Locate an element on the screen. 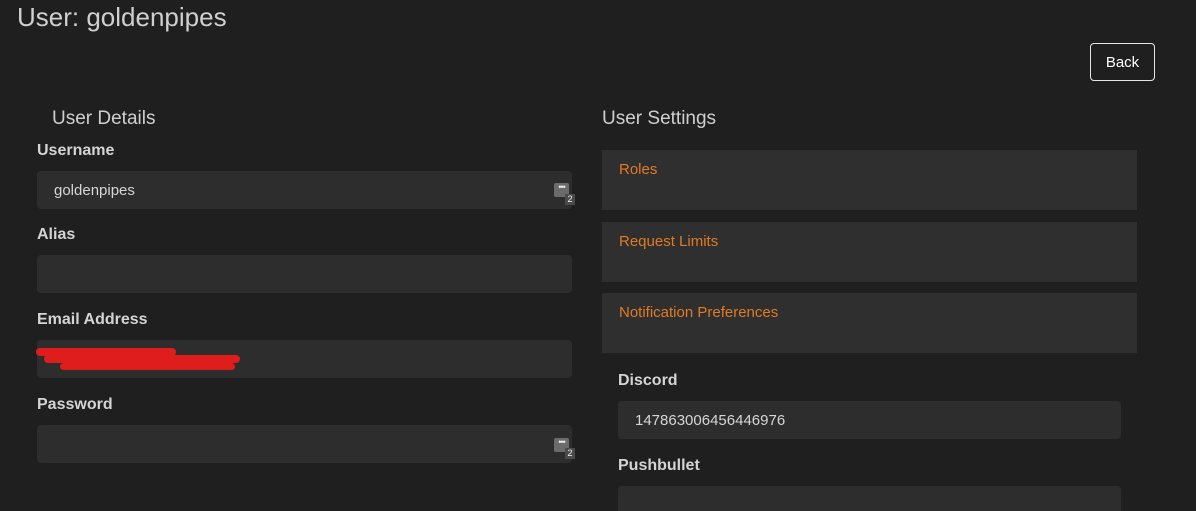 The width and height of the screenshot is (1196, 511). username-field: goldenpipes is located at coordinates (304, 190).